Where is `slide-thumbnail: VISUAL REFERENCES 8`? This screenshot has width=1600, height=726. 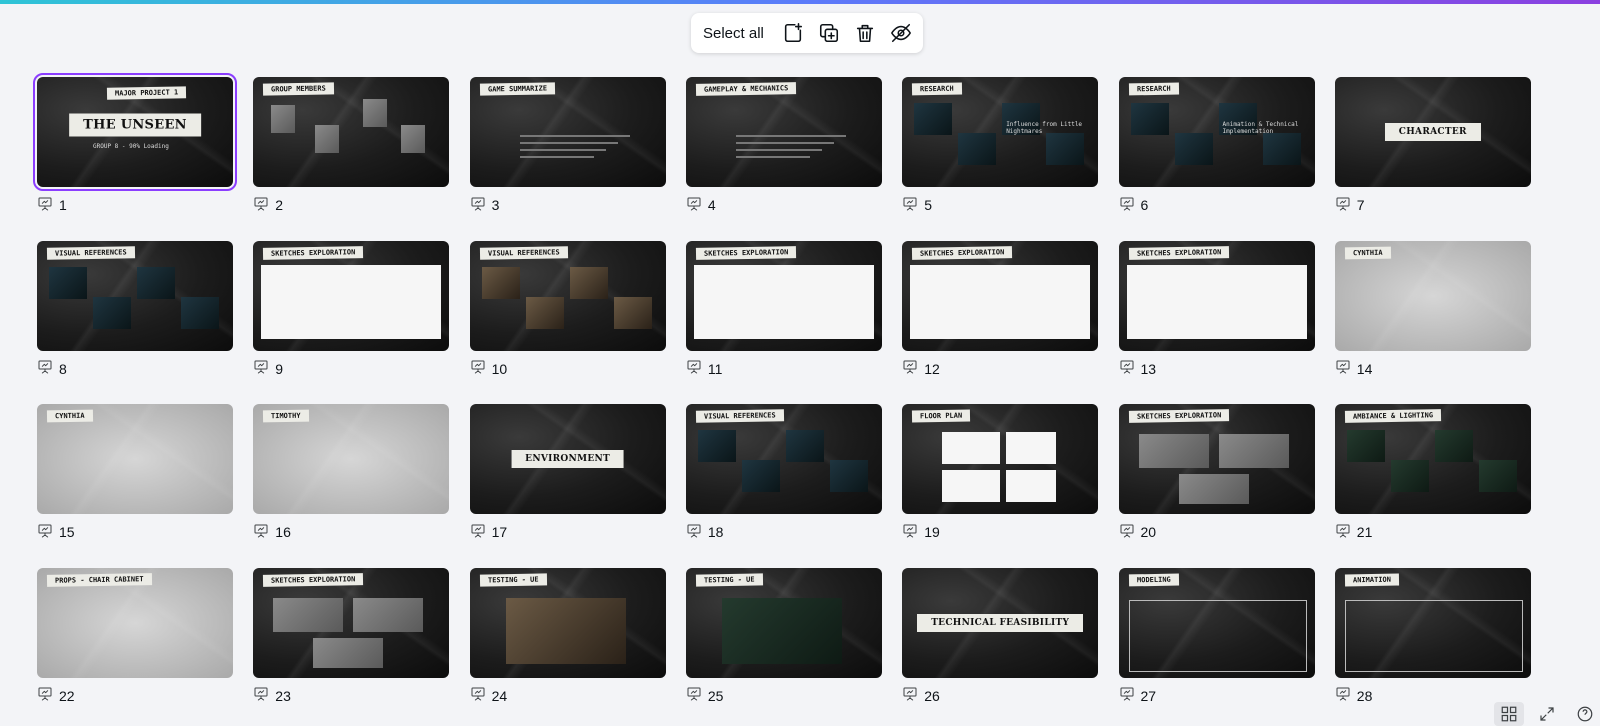 slide-thumbnail: VISUAL REFERENCES 8 is located at coordinates (135, 309).